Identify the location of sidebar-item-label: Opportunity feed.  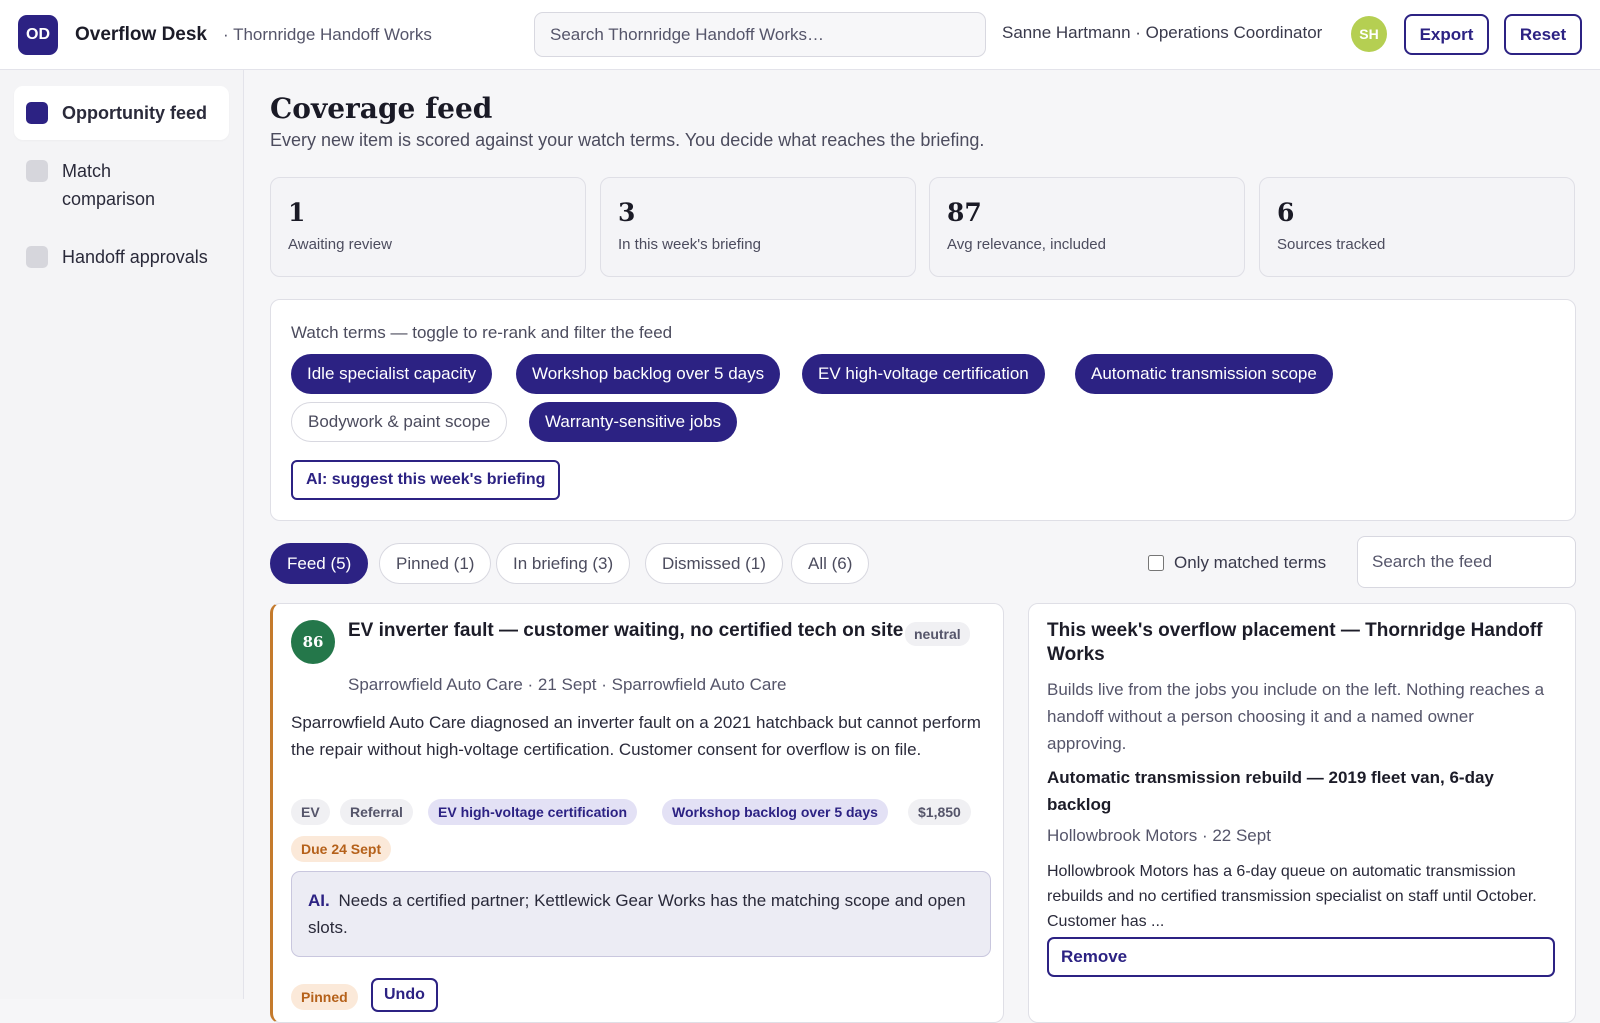
(134, 113).